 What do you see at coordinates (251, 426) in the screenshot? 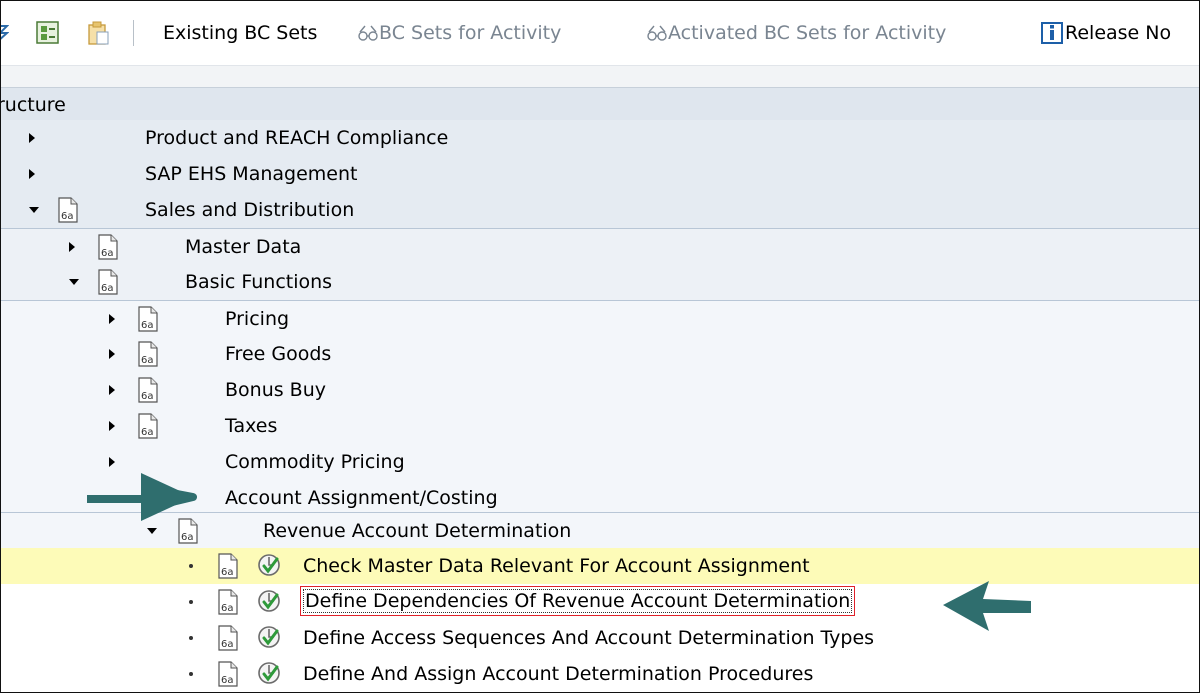
I see `tree-node-label: Taxes` at bounding box center [251, 426].